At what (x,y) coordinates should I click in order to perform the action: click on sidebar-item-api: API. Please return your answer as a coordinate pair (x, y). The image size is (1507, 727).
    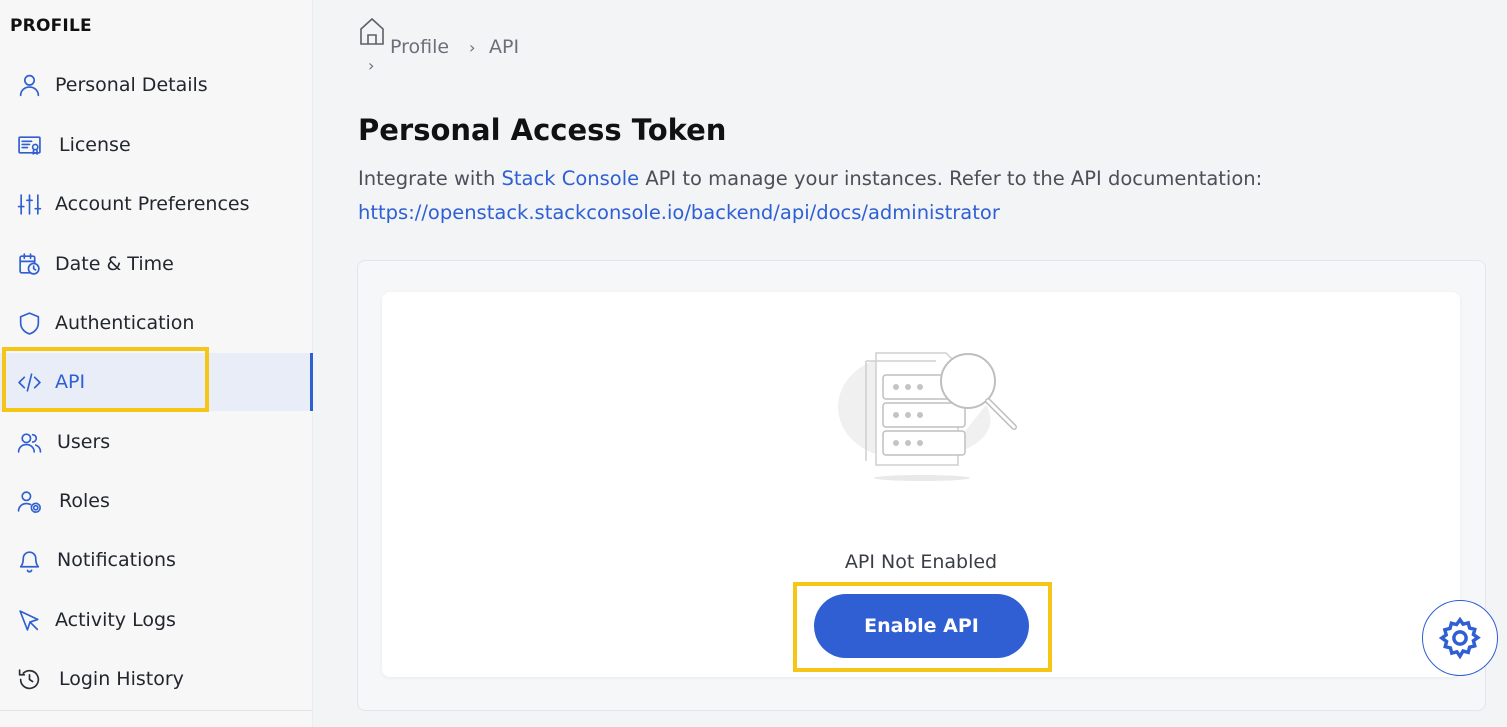
    Looking at the image, I should click on (156, 382).